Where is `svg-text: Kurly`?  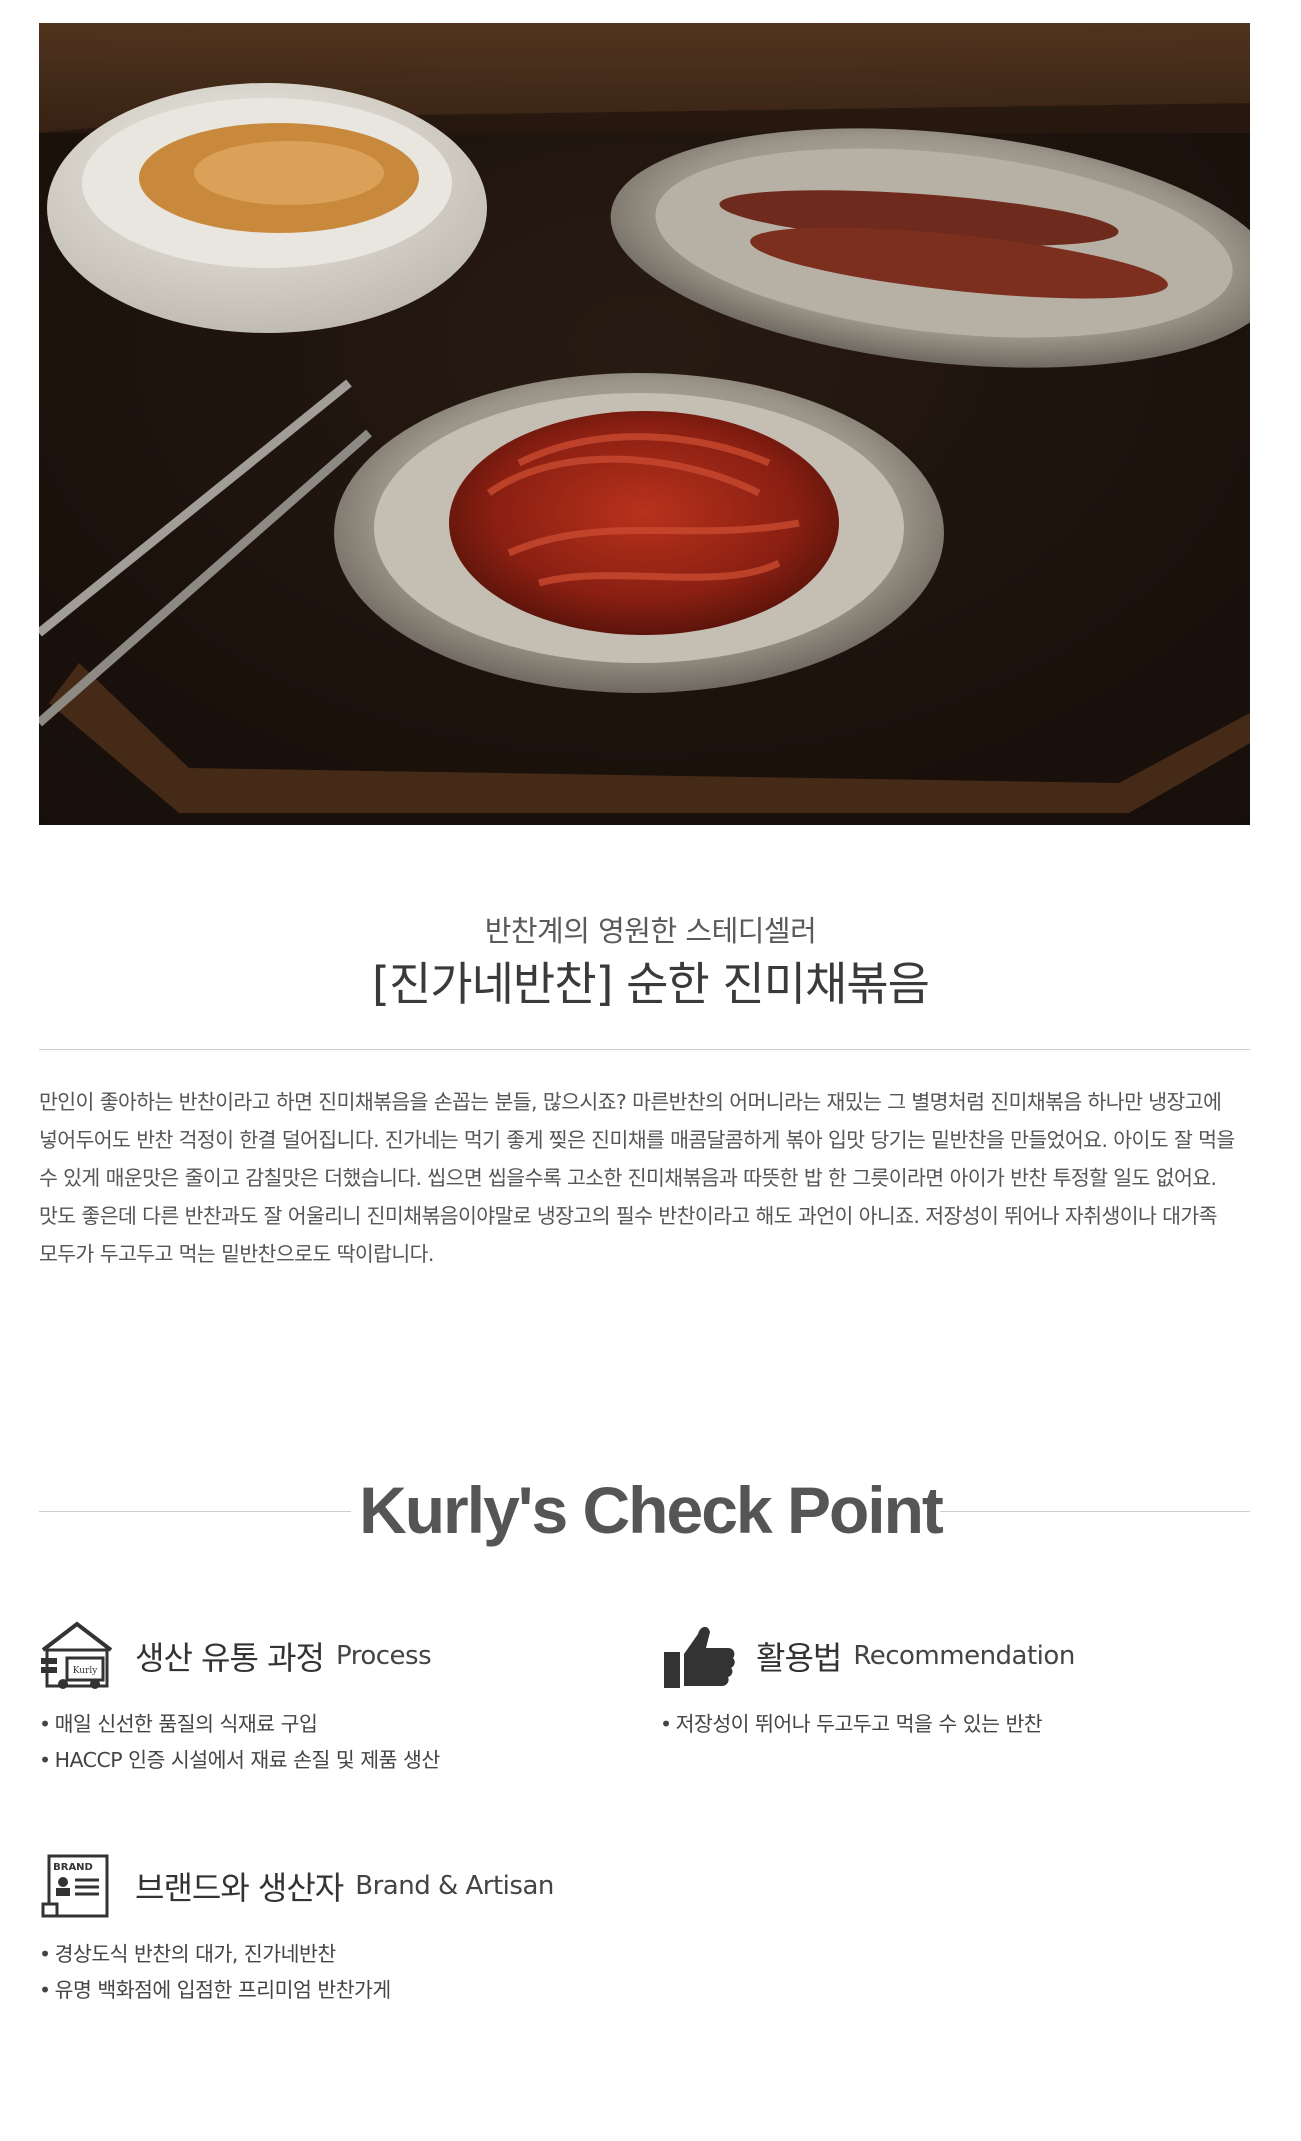 svg-text: Kurly is located at coordinates (86, 1671).